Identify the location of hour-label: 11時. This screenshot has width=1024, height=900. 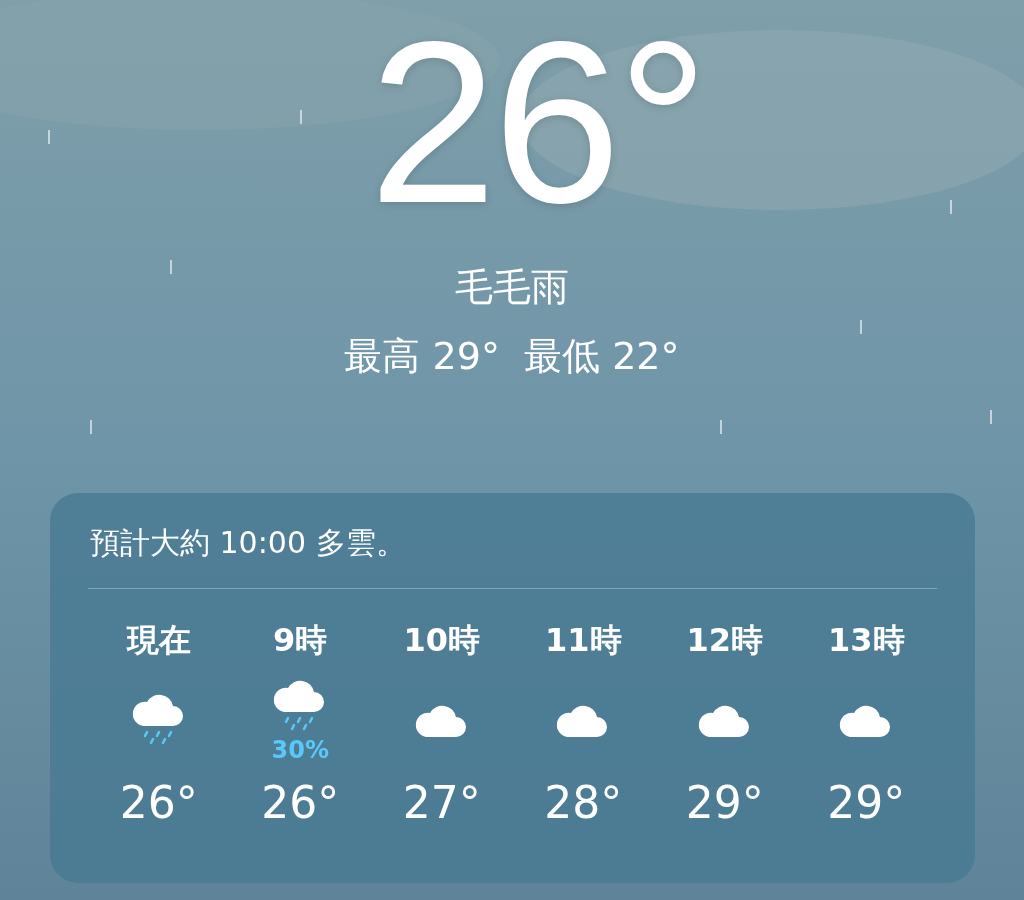
(583, 640).